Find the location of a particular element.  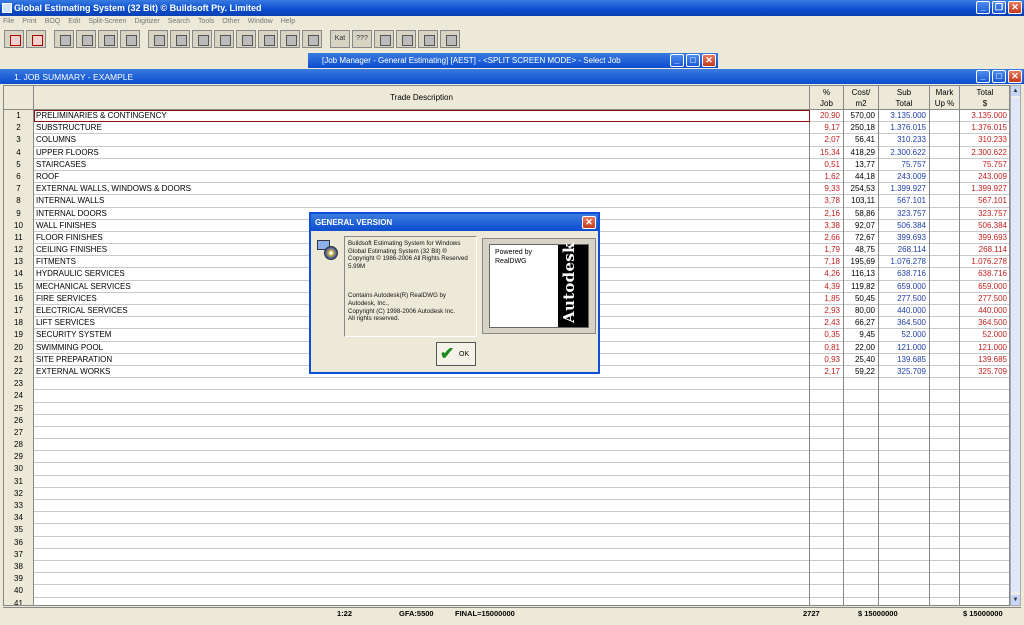

total-cell: 121.000 is located at coordinates (984, 348).